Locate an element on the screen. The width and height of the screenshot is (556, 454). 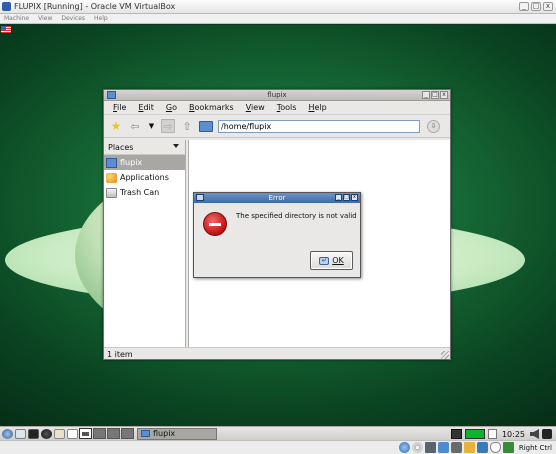
terminal-launcher-icon is located at coordinates (33, 433).